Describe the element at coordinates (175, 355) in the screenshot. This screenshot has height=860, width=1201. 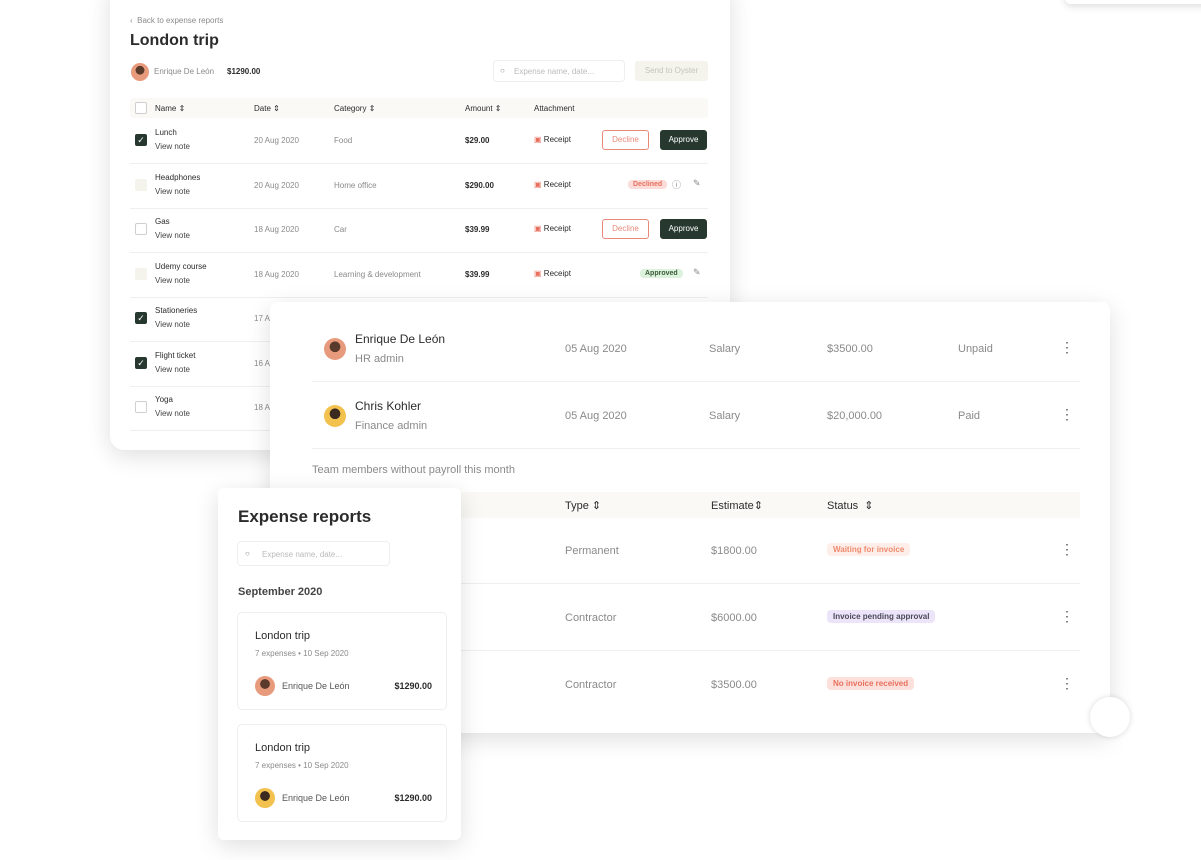
I see `expense-name: Flight ticket` at that location.